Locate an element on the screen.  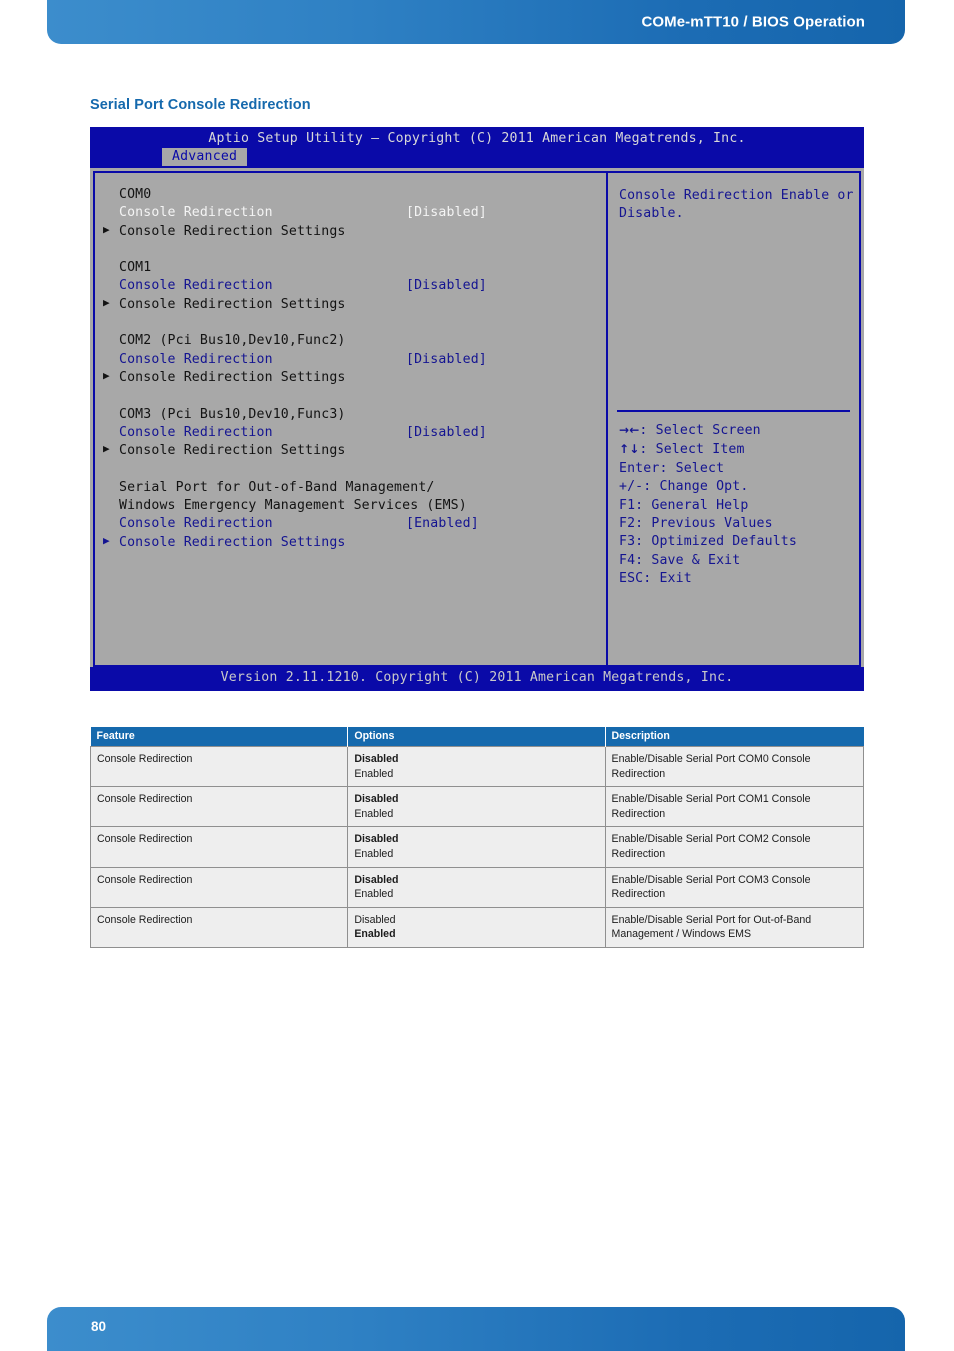
group-heading-ems-line1: Serial Port for Out-of-Band Management/ is located at coordinates (354, 489).